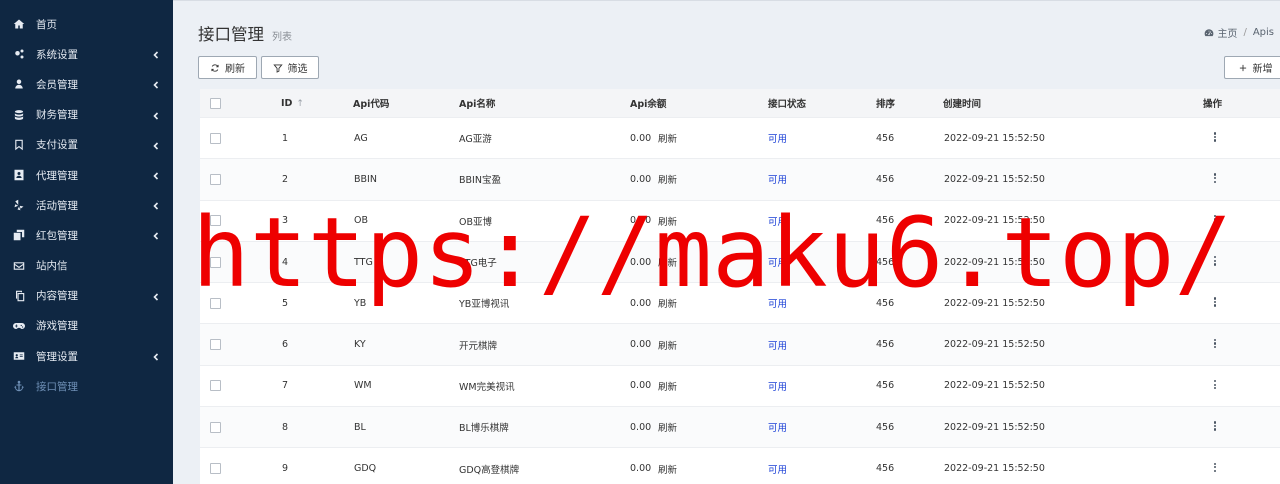 This screenshot has width=1280, height=484. I want to click on sidebar-item-0: 首页, so click(86, 24).